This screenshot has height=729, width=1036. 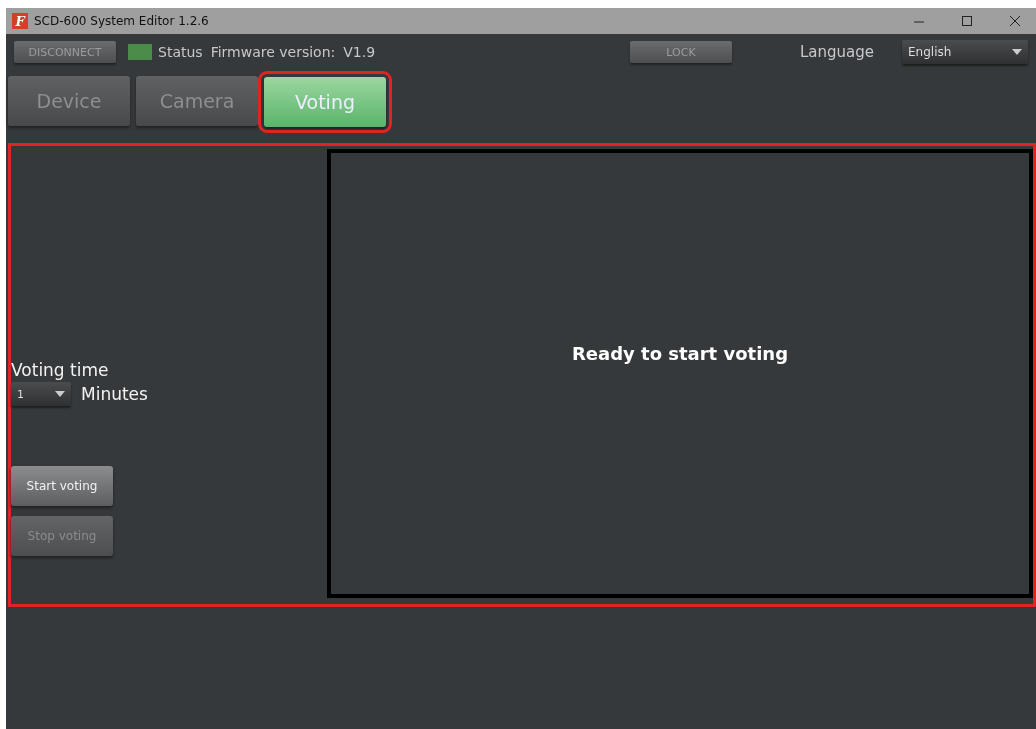 What do you see at coordinates (180, 52) in the screenshot?
I see `status-label: Status` at bounding box center [180, 52].